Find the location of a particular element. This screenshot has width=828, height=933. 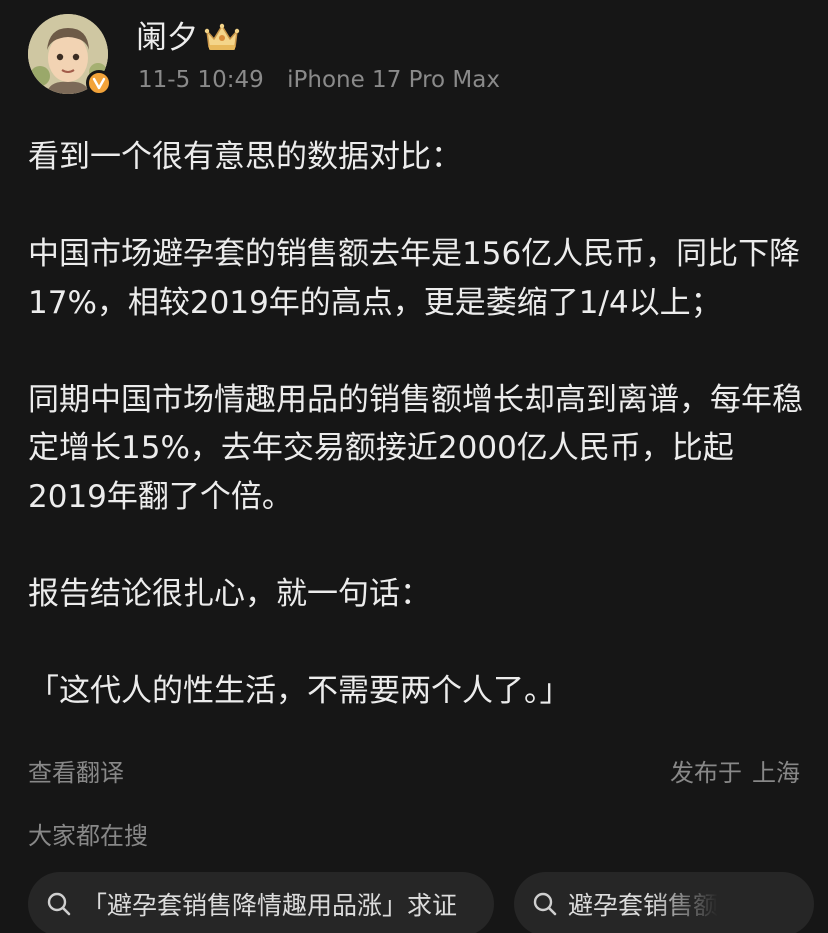

post-location: 发布于 上海 is located at coordinates (735, 773).